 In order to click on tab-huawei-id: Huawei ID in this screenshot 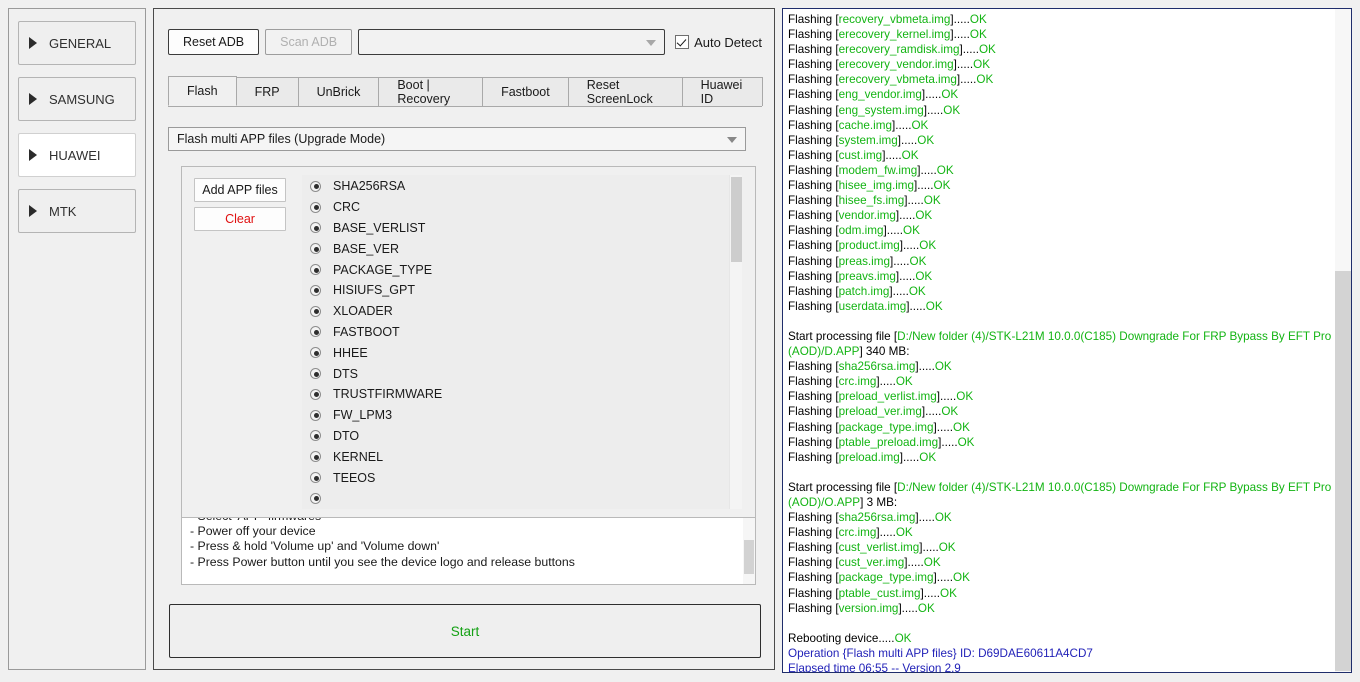, I will do `click(722, 91)`.